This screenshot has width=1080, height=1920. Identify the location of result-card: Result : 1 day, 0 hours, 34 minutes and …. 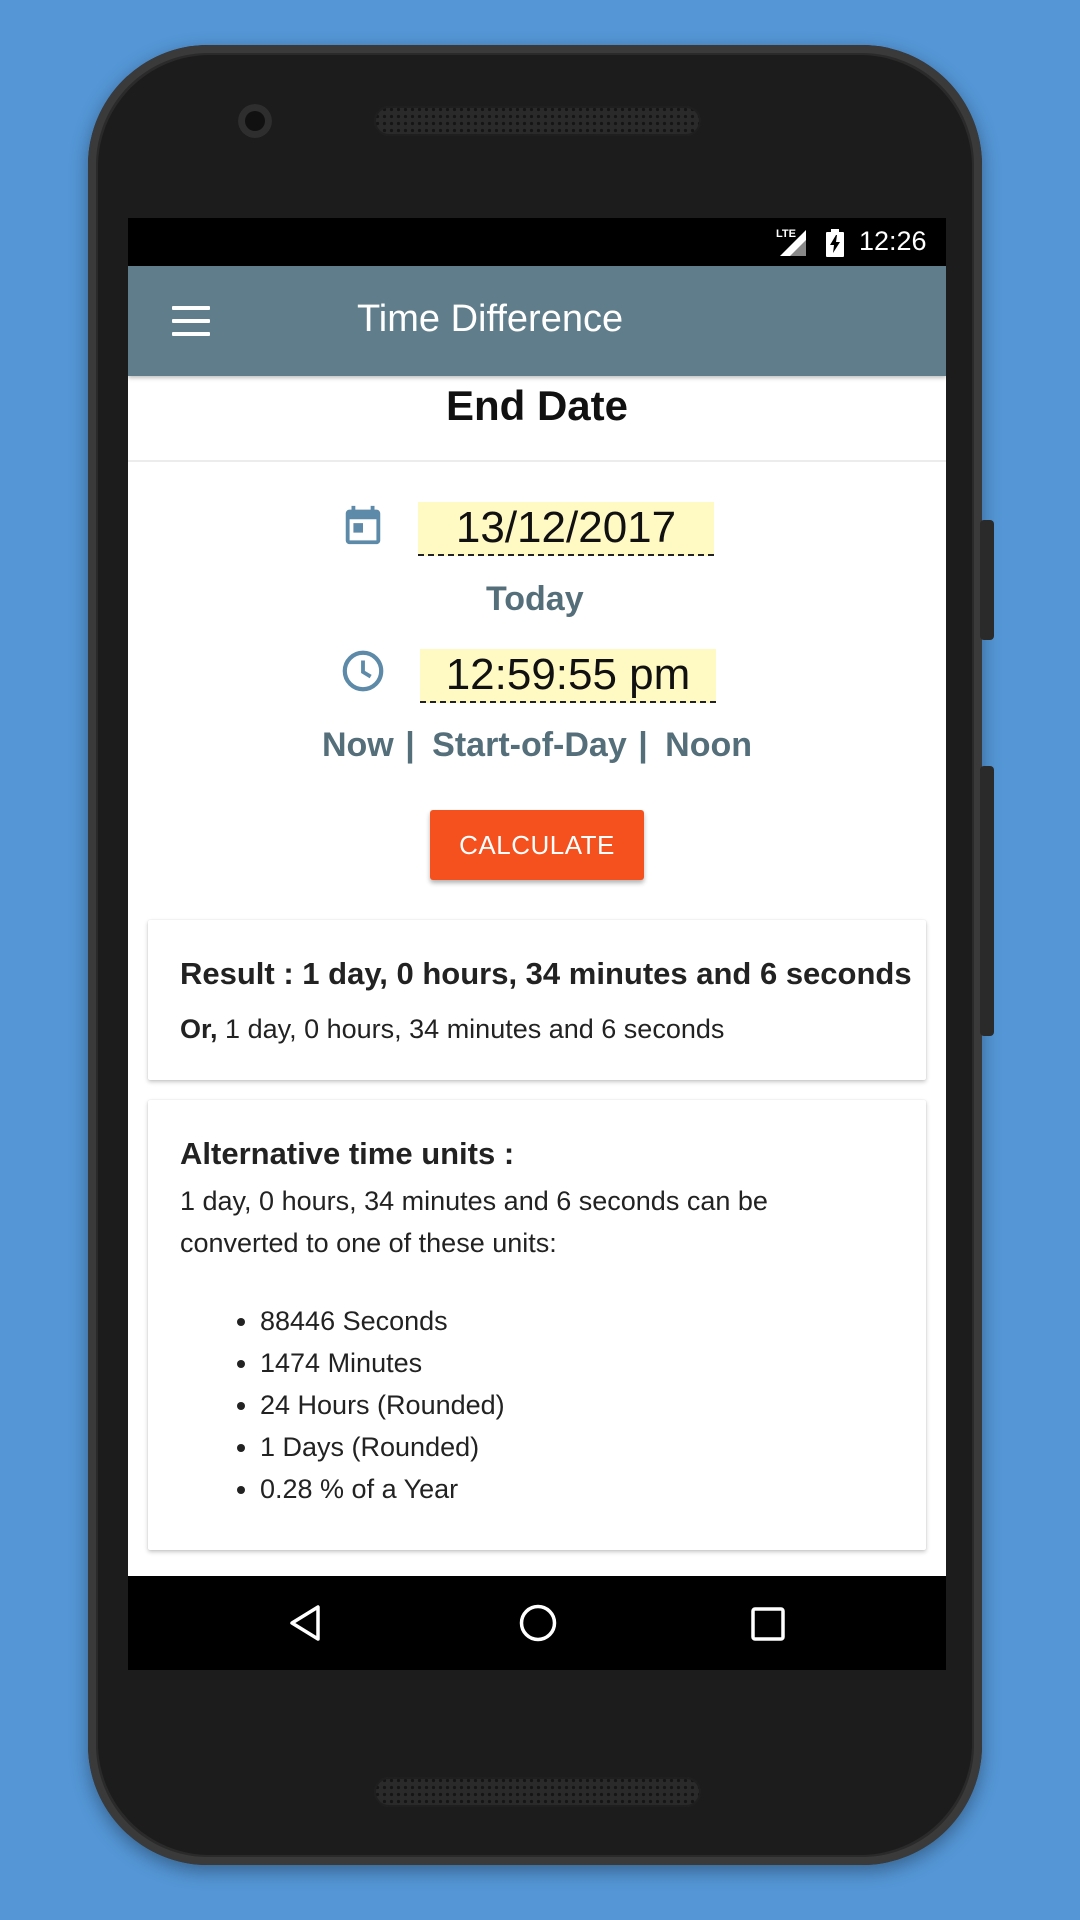
(537, 1000).